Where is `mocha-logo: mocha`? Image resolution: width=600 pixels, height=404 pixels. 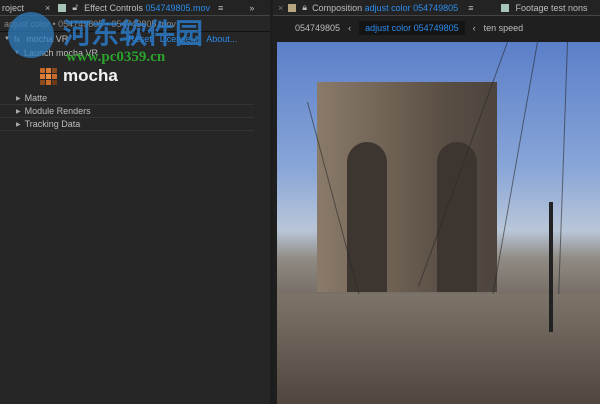 mocha-logo: mocha is located at coordinates (79, 76).